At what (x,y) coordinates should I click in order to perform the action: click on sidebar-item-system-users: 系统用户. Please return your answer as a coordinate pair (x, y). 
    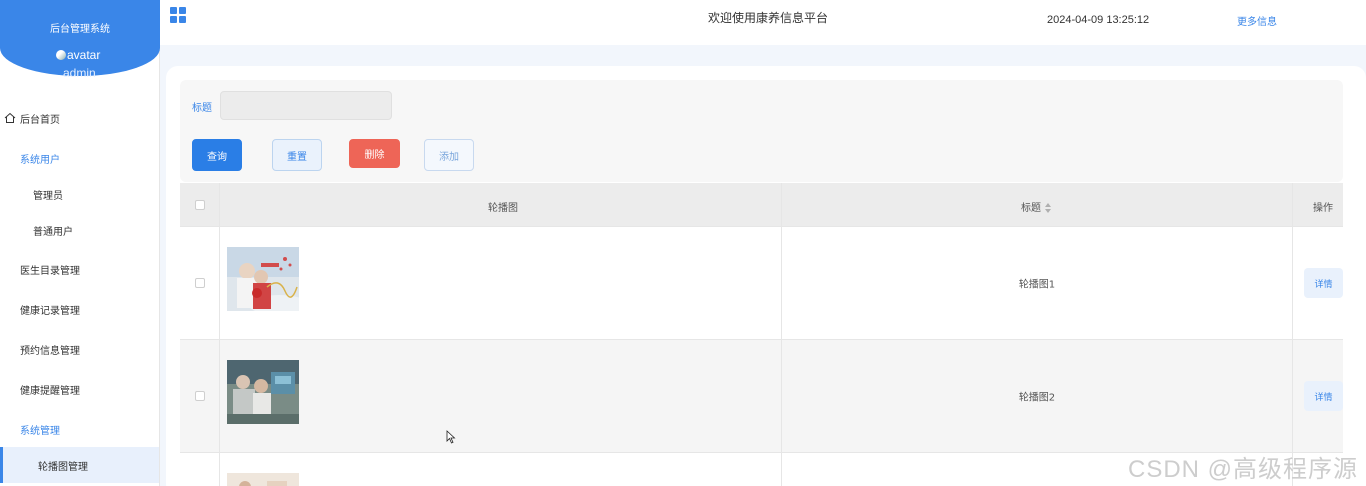
    Looking at the image, I should click on (79, 158).